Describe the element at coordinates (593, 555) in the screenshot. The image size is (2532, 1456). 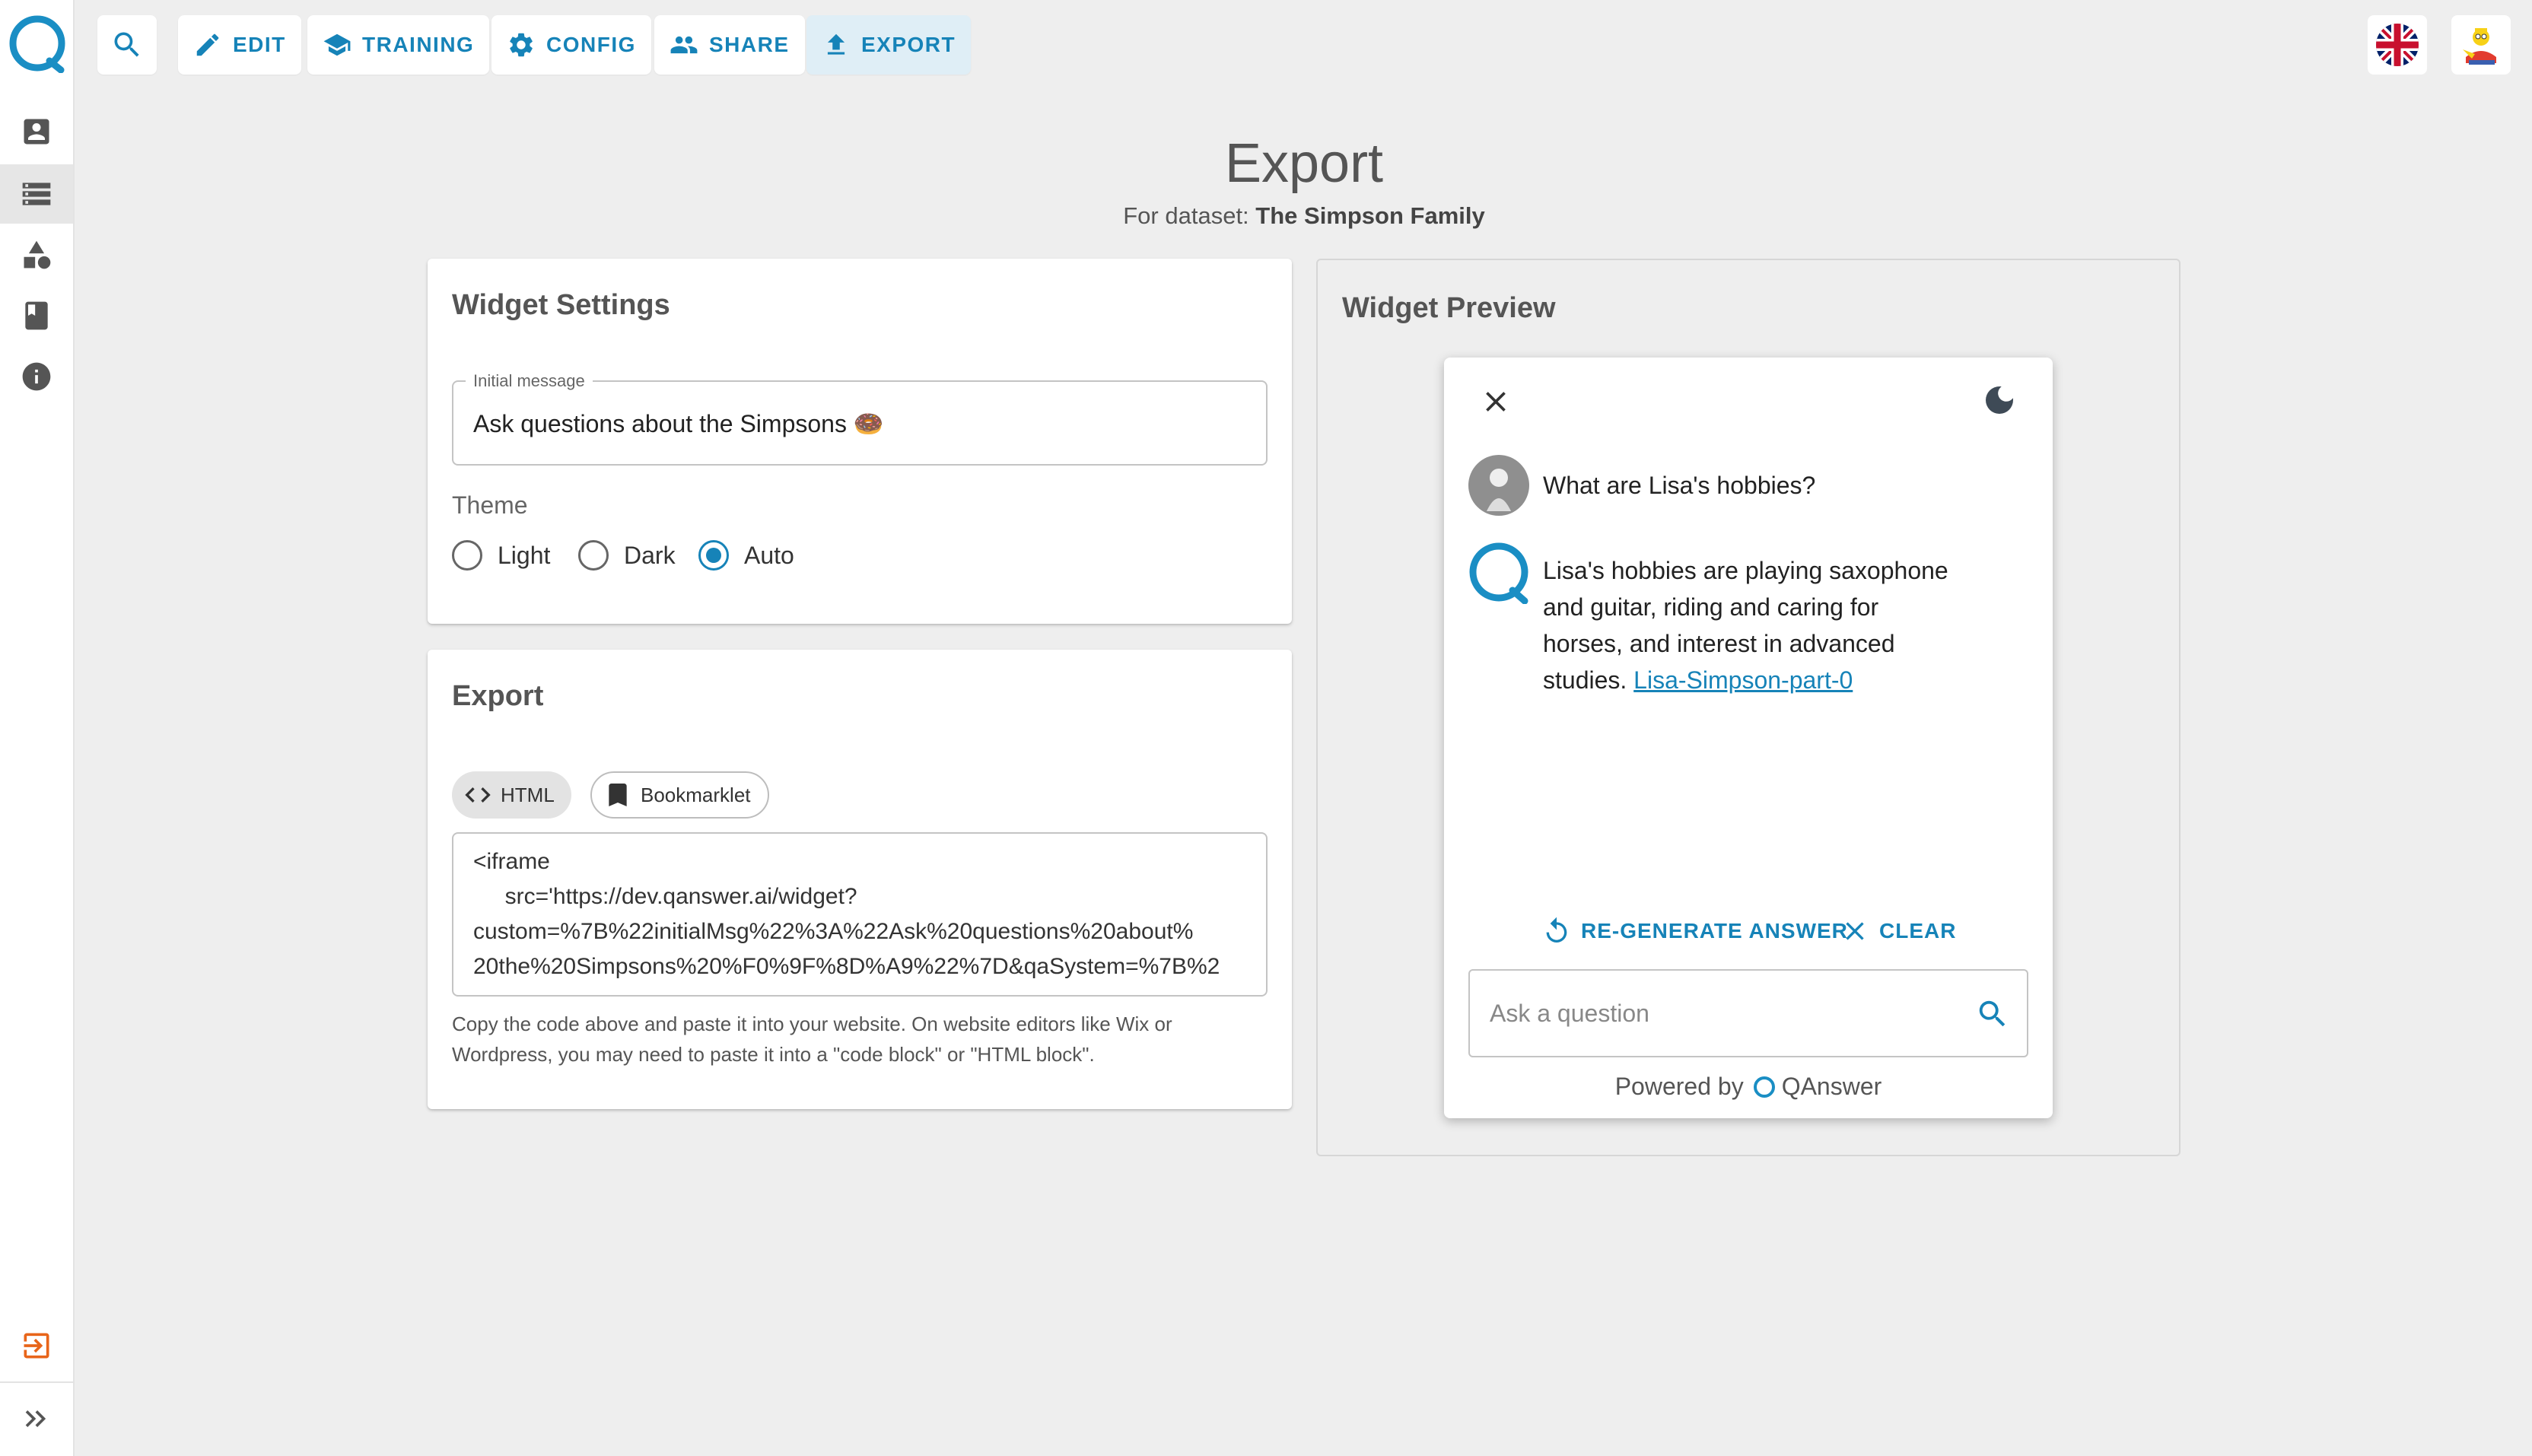
I see `radio-dark-circle` at that location.